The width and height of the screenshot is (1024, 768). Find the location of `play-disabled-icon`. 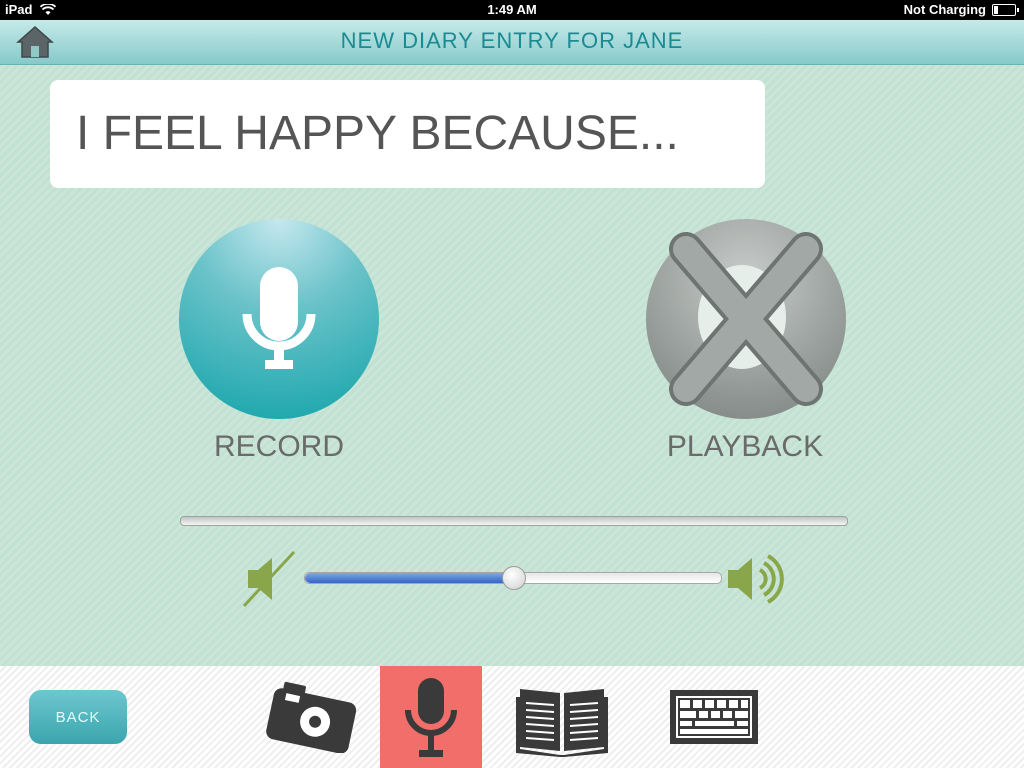

play-disabled-icon is located at coordinates (746, 319).